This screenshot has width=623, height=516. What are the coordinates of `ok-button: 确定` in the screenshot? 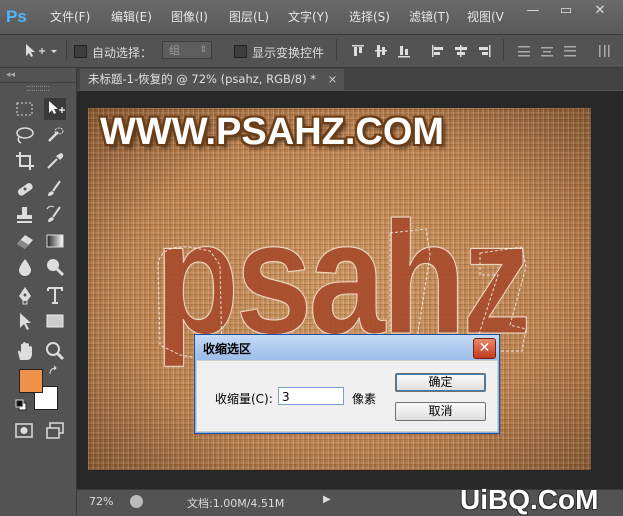 It's located at (440, 382).